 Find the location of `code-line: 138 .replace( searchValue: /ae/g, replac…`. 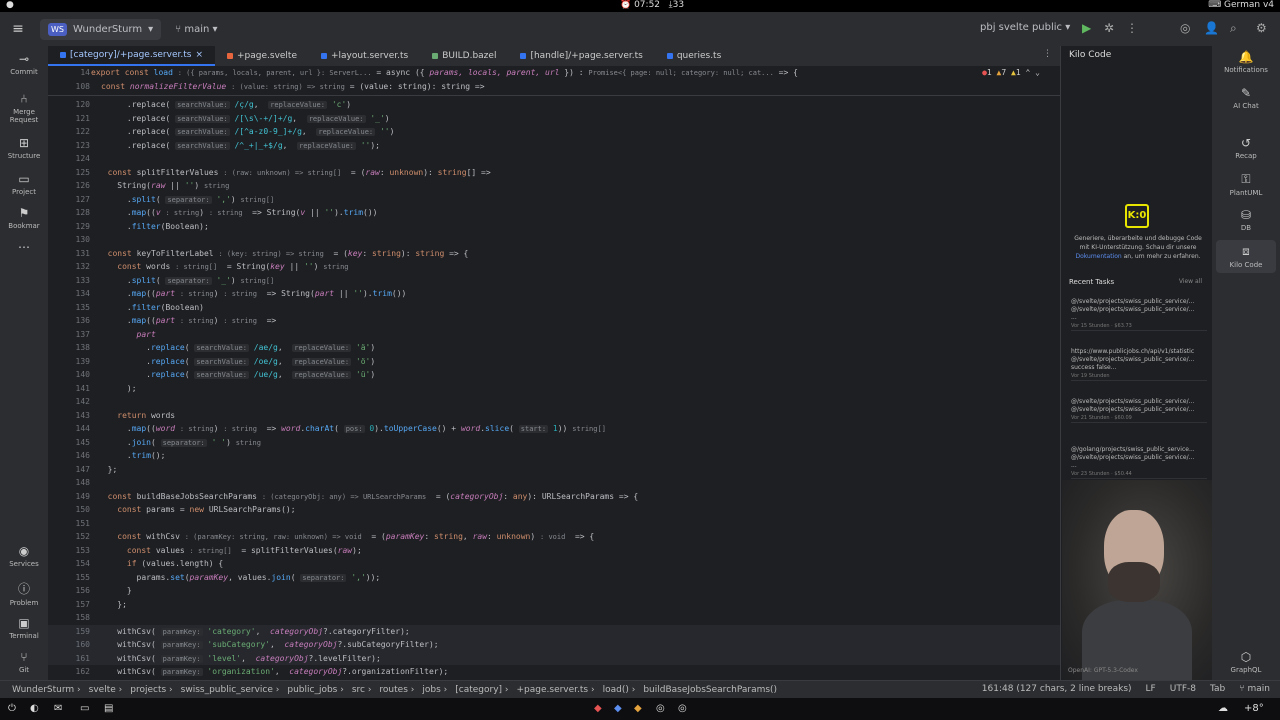

code-line: 138 .replace( searchValue: /ae/g, replac… is located at coordinates (554, 348).